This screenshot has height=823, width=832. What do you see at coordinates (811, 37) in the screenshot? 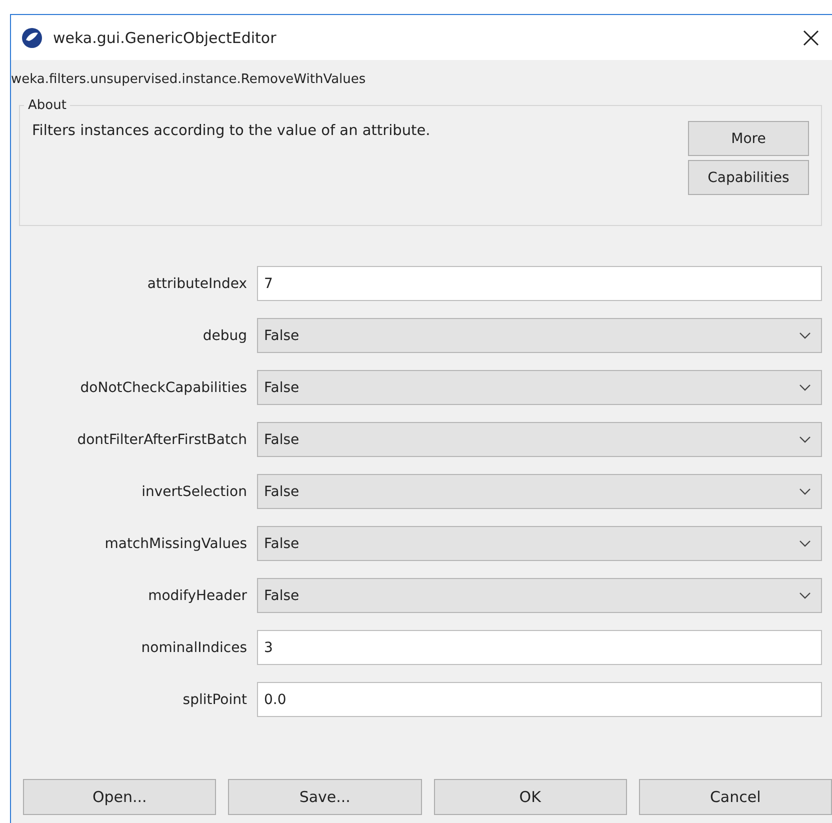
I see `close-icon` at bounding box center [811, 37].